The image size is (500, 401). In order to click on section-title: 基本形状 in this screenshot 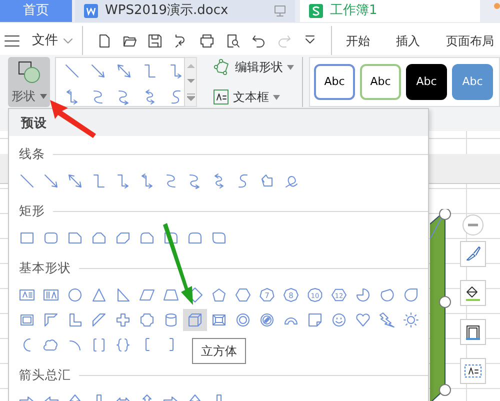, I will do `click(45, 267)`.